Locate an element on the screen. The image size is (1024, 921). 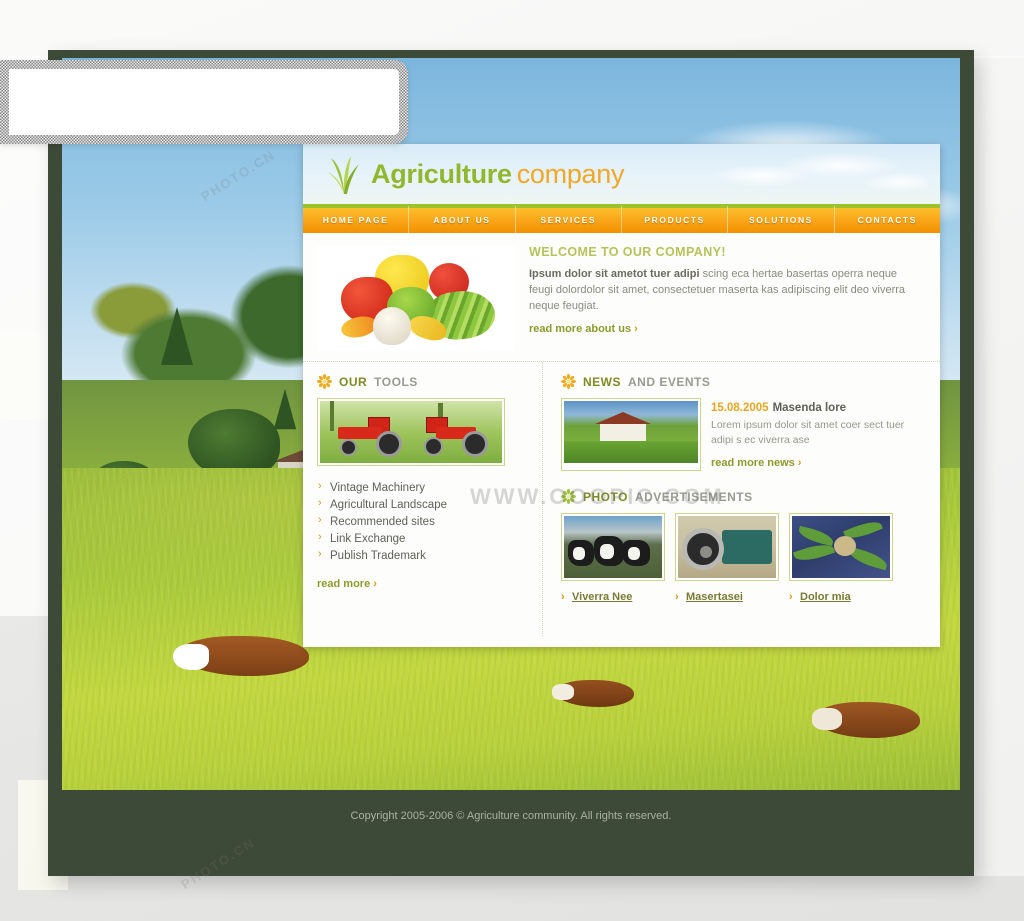
tool-list-item: Publish Trademark is located at coordinates (421, 555).